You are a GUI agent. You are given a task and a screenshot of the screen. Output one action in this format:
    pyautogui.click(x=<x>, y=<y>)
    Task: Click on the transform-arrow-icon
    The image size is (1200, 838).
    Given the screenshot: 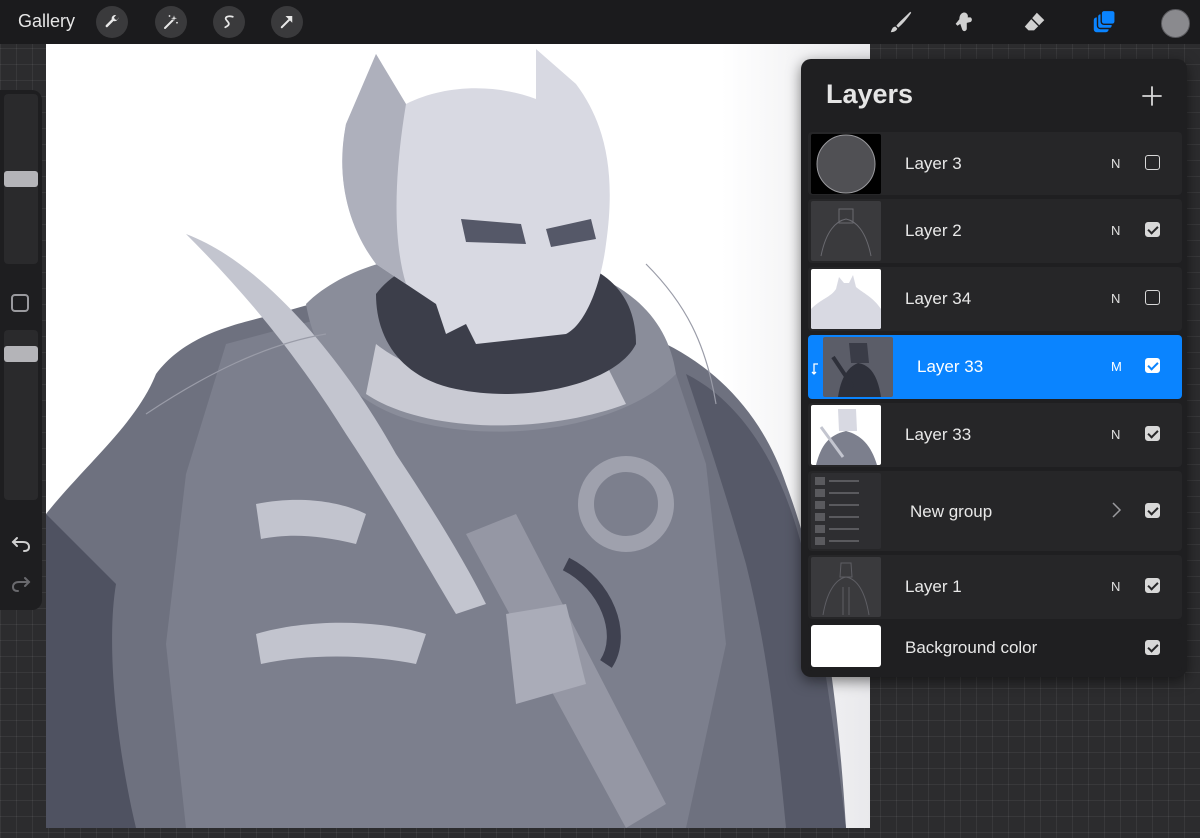 What is the action you would take?
    pyautogui.click(x=287, y=22)
    